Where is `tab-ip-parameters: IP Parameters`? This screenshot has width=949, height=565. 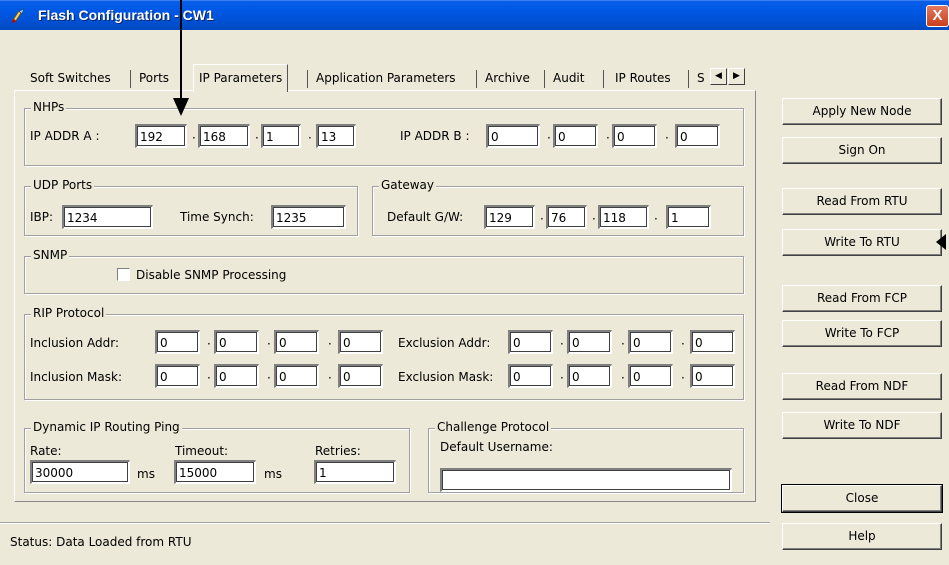
tab-ip-parameters: IP Parameters is located at coordinates (241, 78).